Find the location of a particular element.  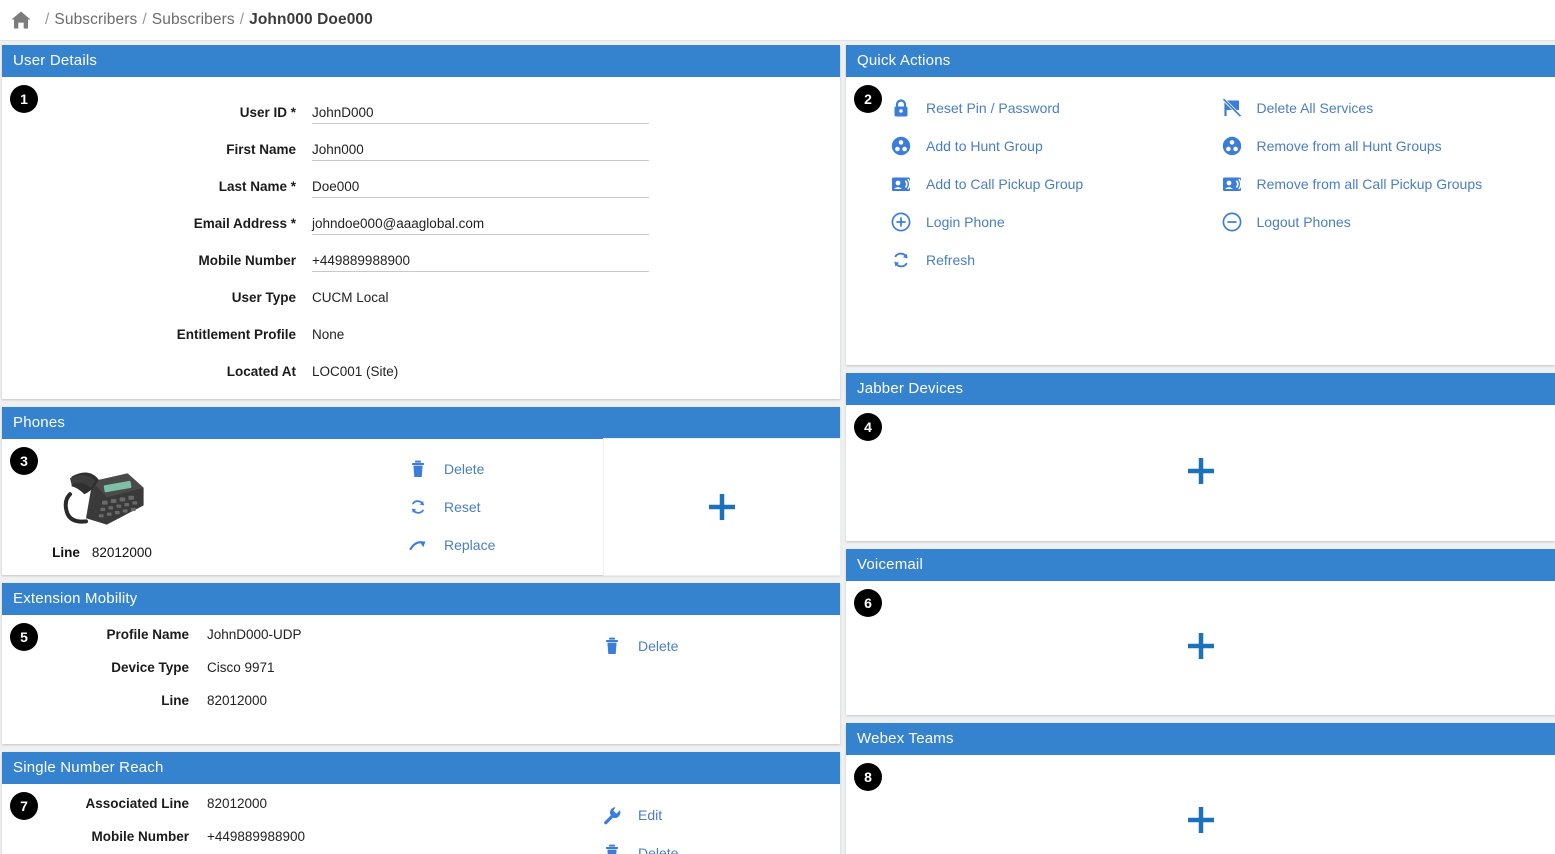

form-row-email-address: Email Address * johndoe000@aaaglobal.com is located at coordinates (421, 216).